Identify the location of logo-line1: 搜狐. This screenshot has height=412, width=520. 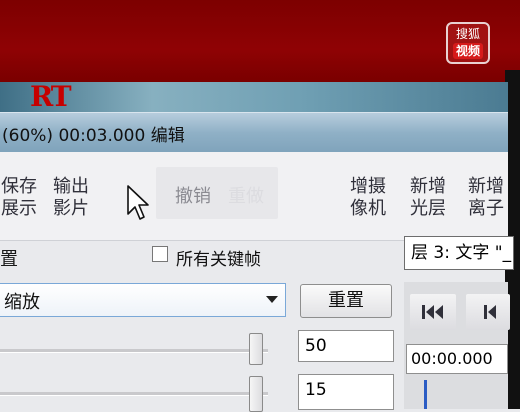
(467, 34).